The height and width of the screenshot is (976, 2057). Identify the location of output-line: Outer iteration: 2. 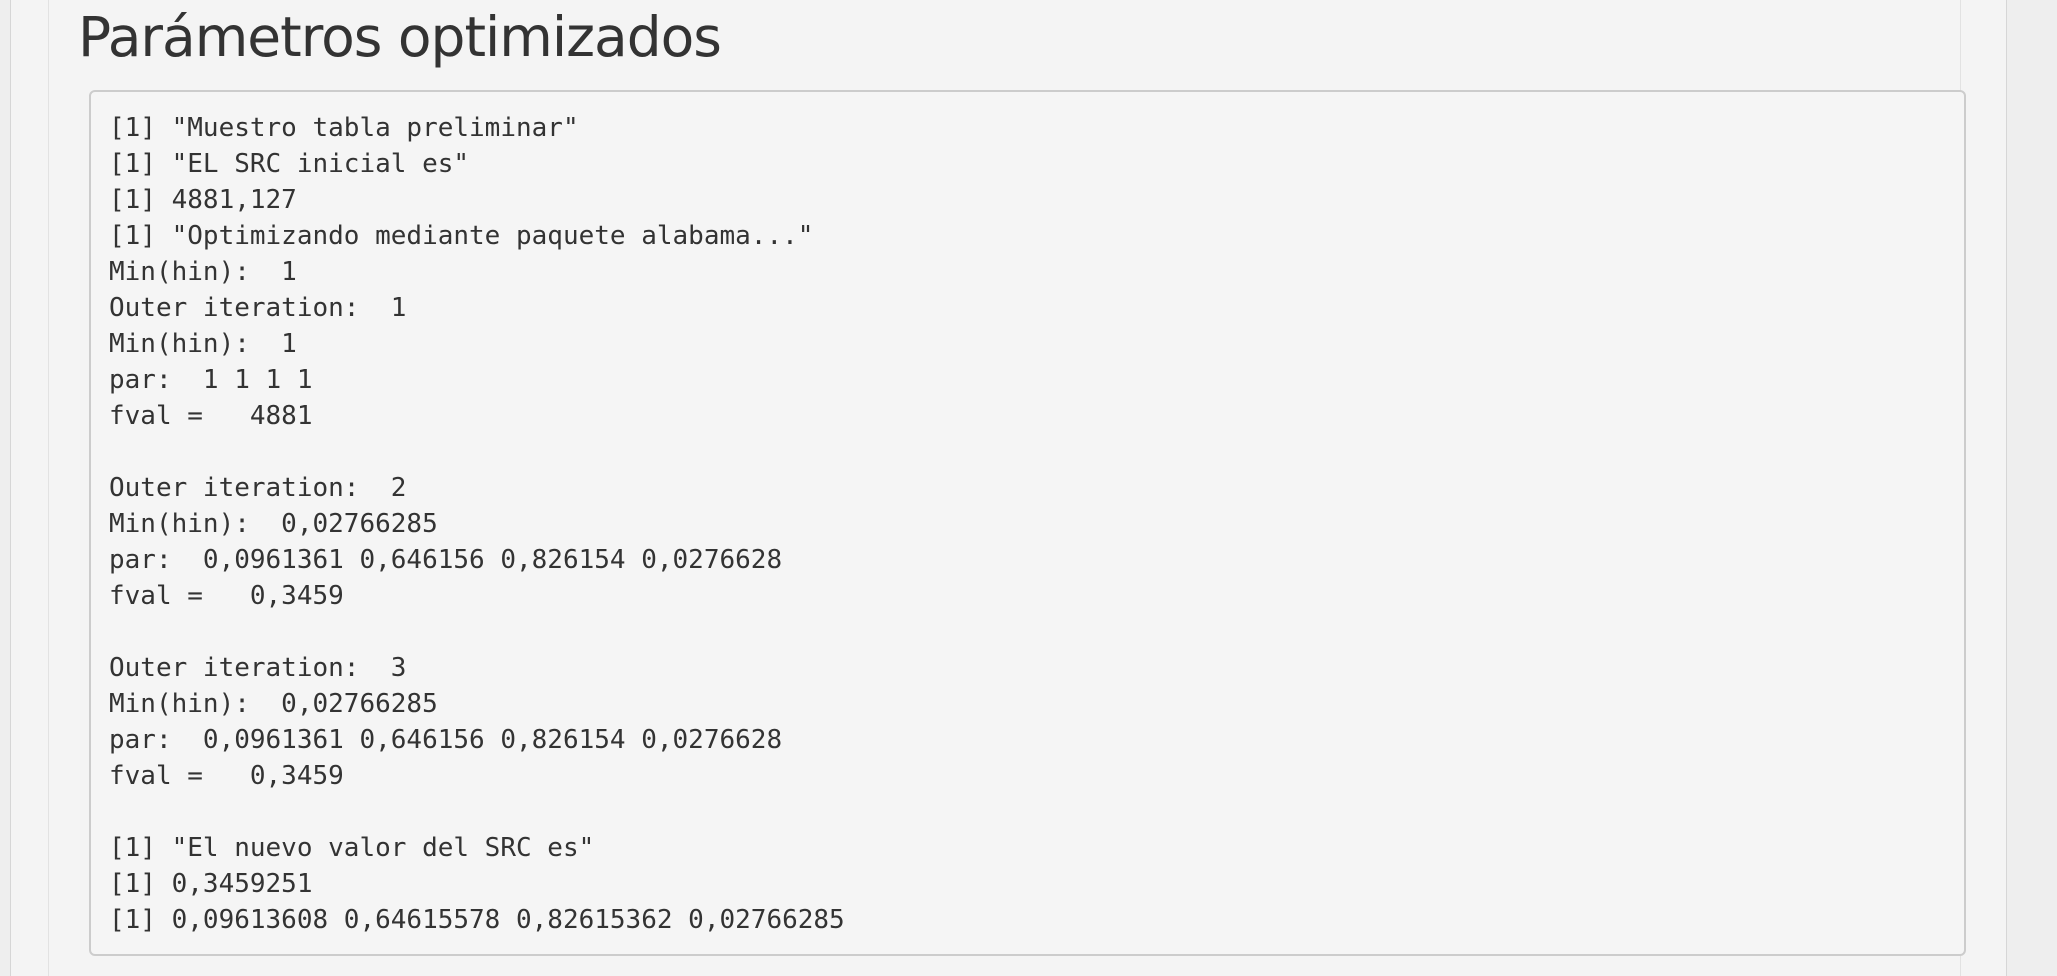
(258, 488).